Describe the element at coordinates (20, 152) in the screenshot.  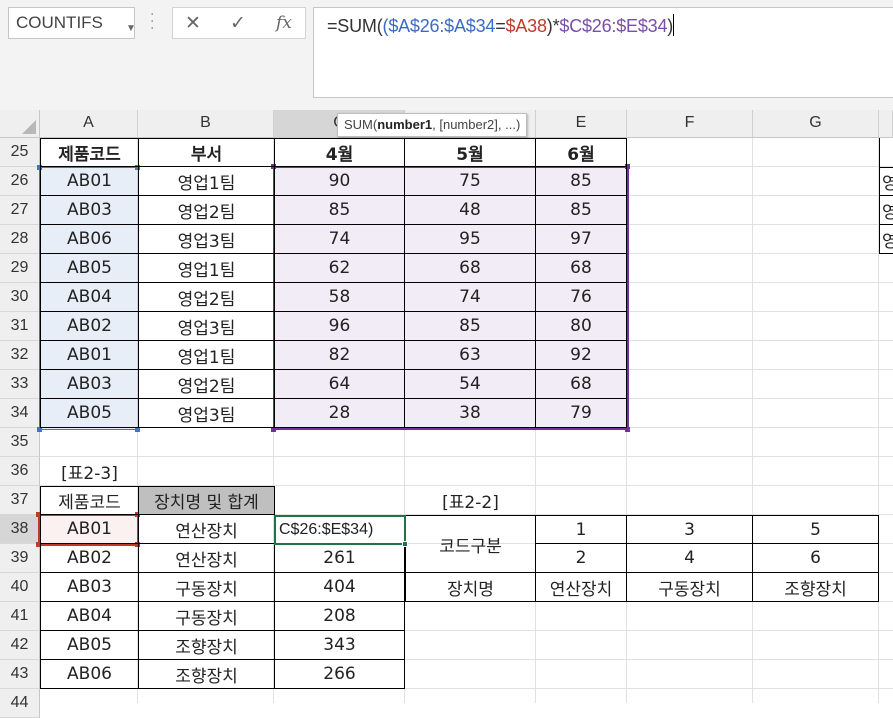
I see `row-header-25: 25` at that location.